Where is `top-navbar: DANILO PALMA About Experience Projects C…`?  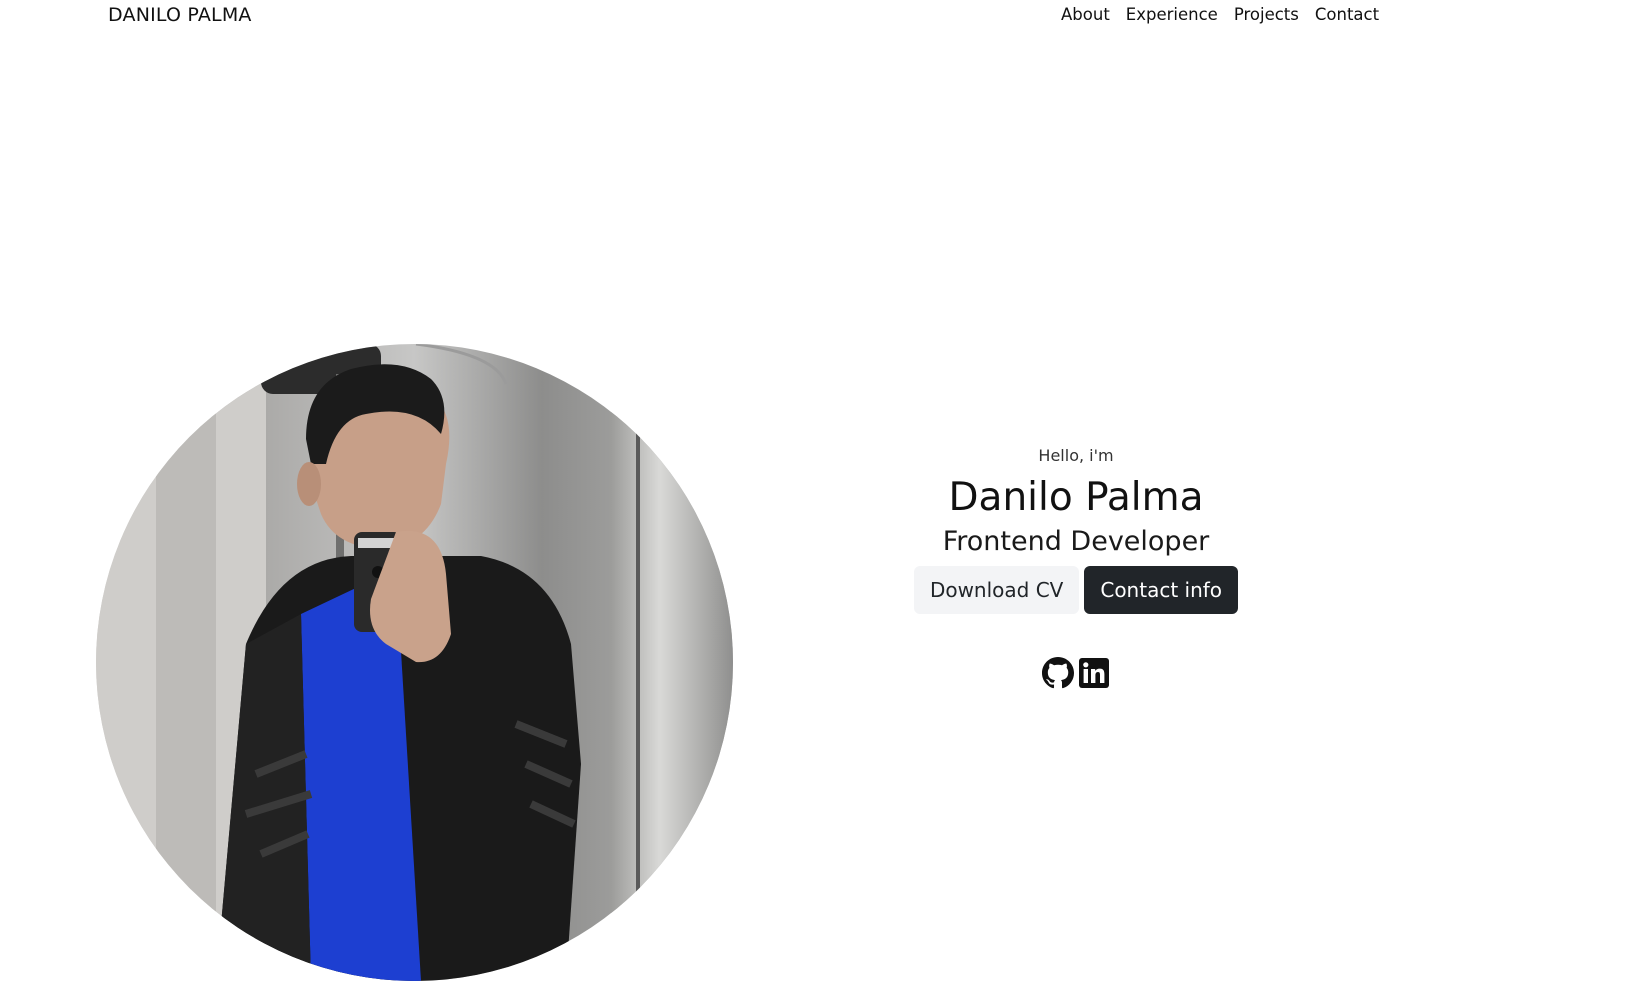 top-navbar: DANILO PALMA About Experience Projects C… is located at coordinates (825, 17).